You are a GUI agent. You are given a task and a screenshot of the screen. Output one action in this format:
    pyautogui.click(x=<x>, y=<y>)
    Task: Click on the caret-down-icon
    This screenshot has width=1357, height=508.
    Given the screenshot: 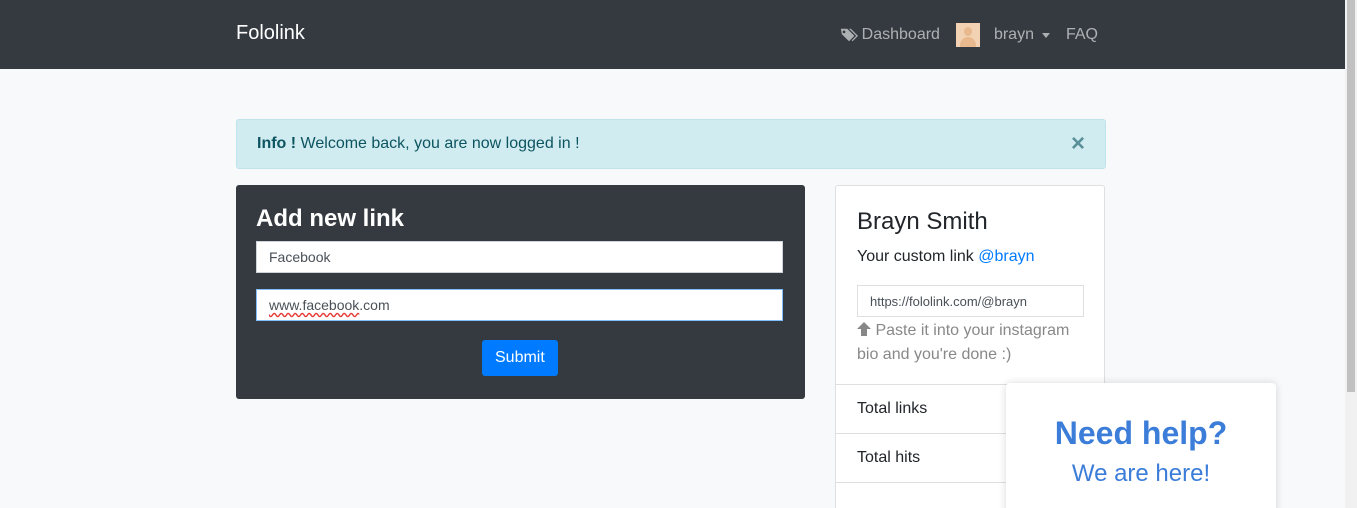 What is the action you would take?
    pyautogui.click(x=1045, y=35)
    